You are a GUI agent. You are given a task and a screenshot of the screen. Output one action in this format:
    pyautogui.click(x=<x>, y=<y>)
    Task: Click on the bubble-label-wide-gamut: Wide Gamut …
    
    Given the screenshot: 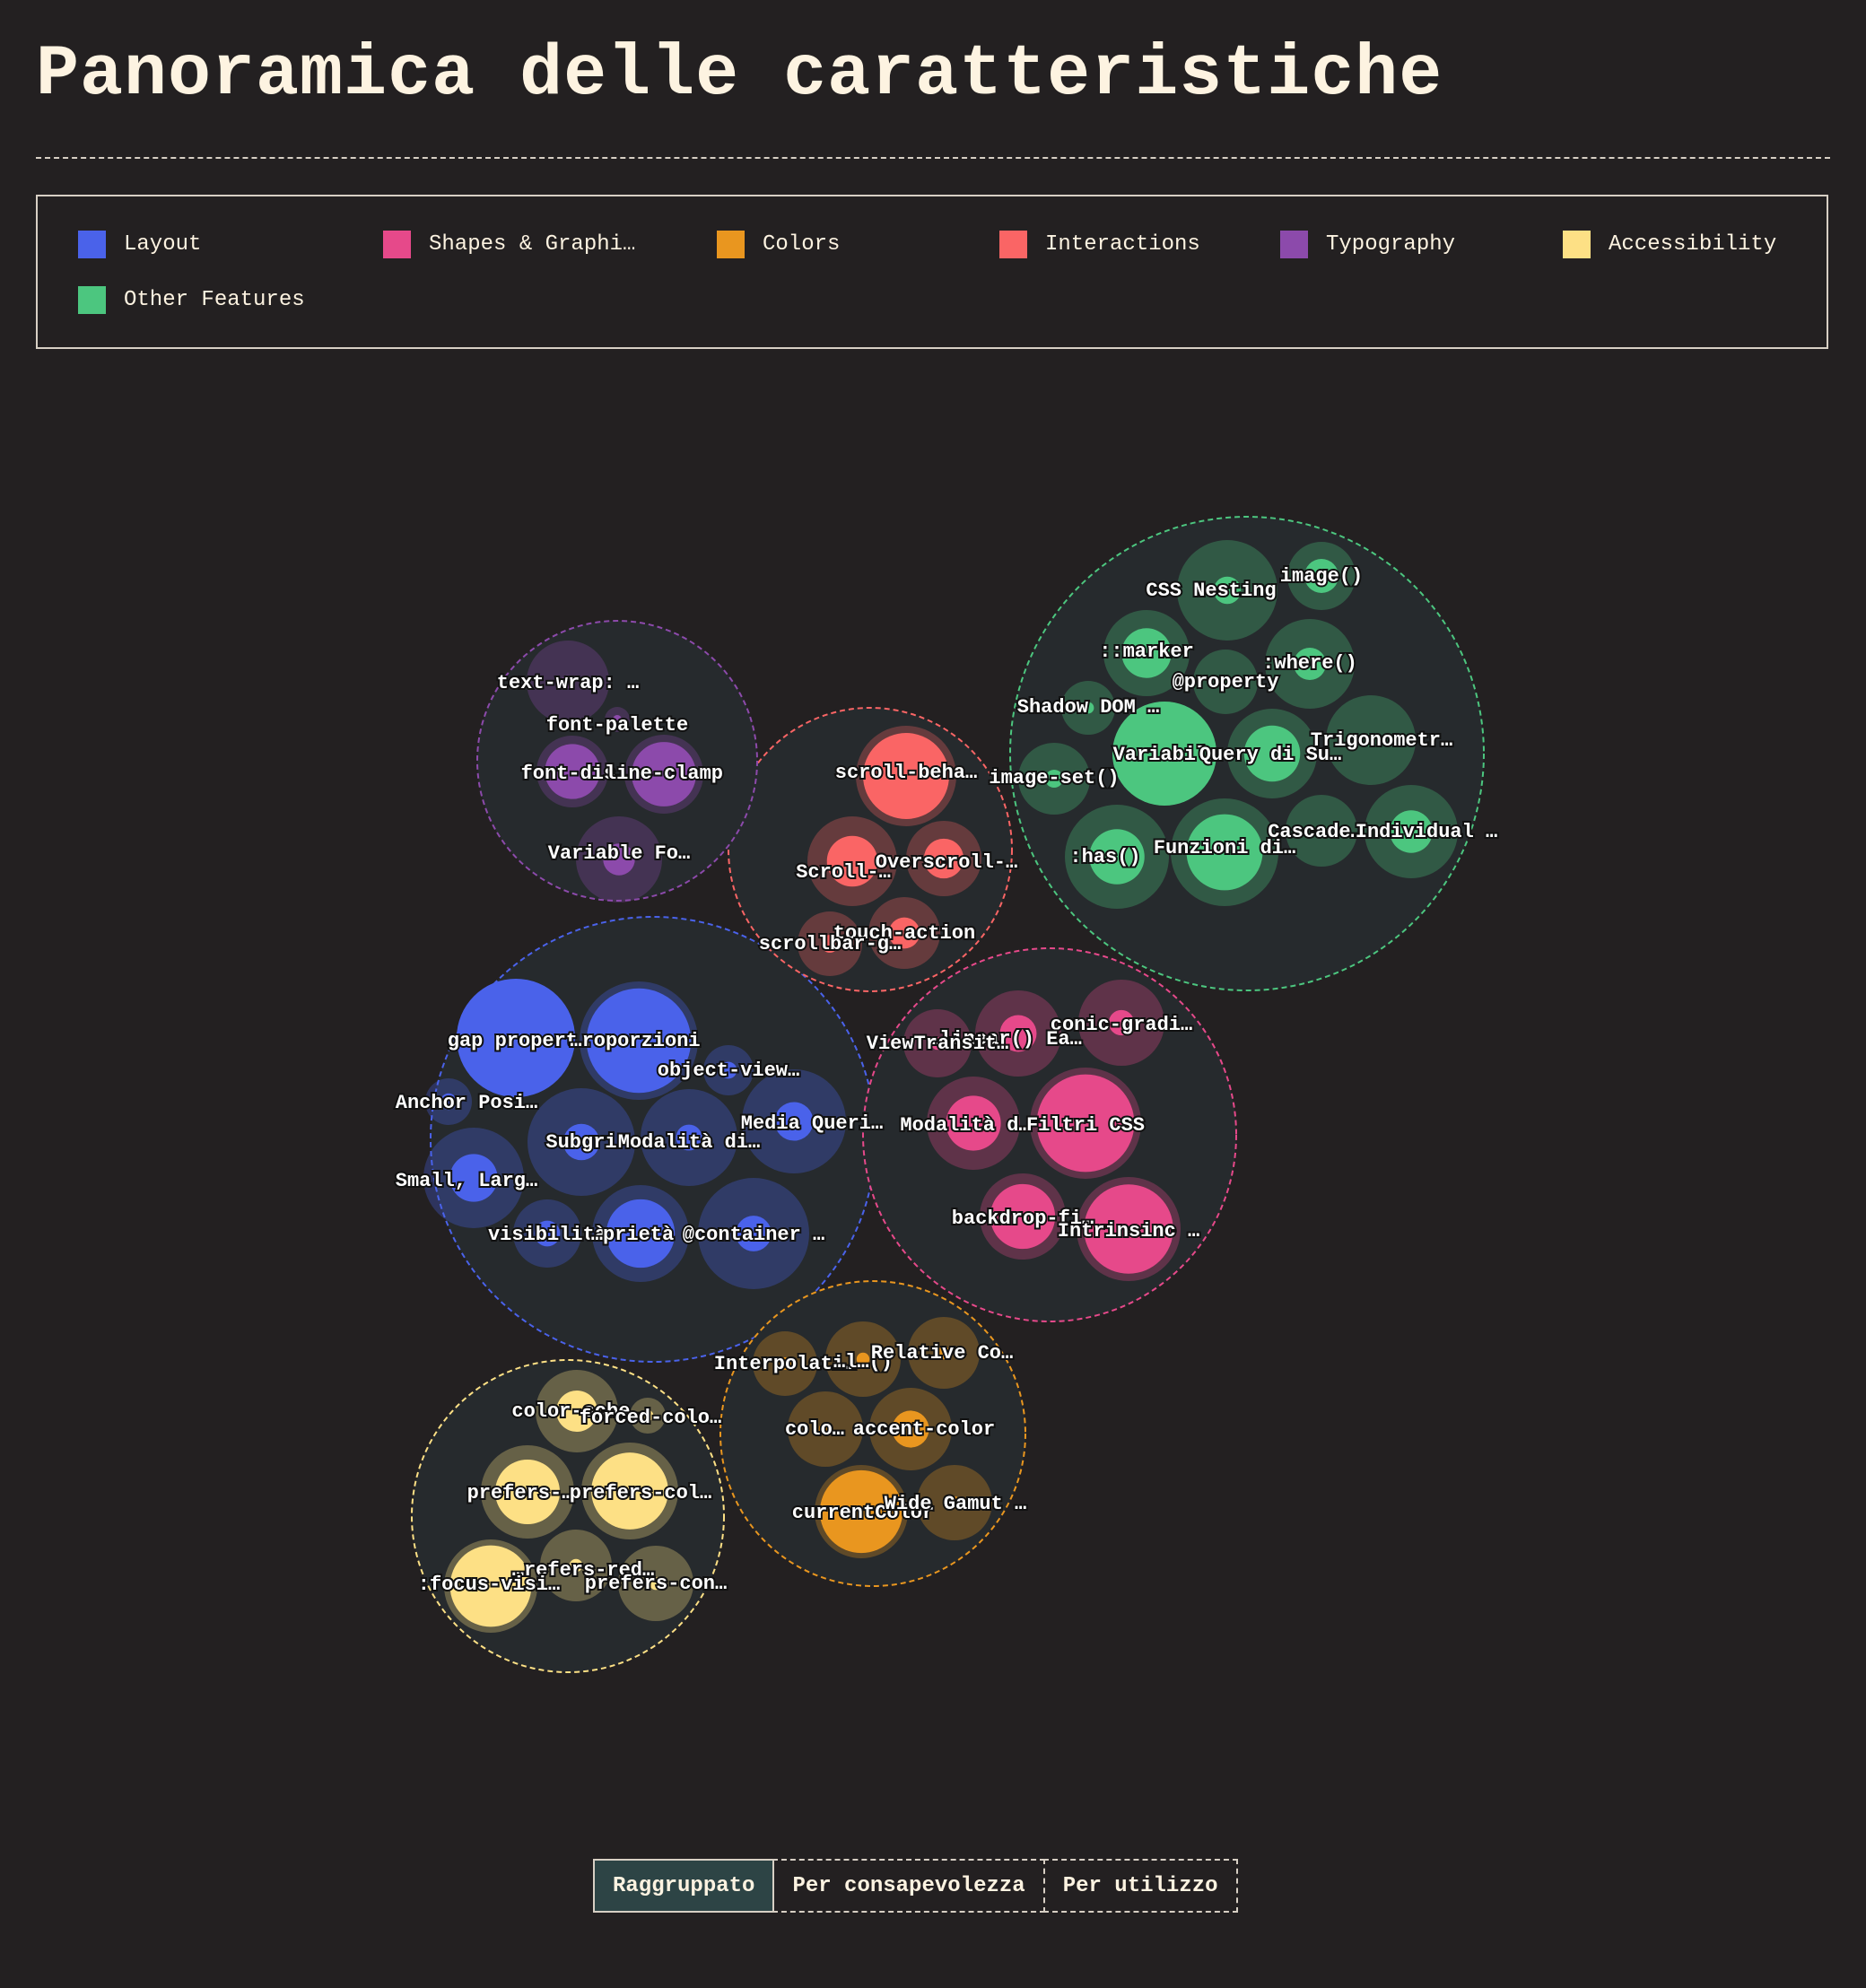 What is the action you would take?
    pyautogui.click(x=955, y=1504)
    